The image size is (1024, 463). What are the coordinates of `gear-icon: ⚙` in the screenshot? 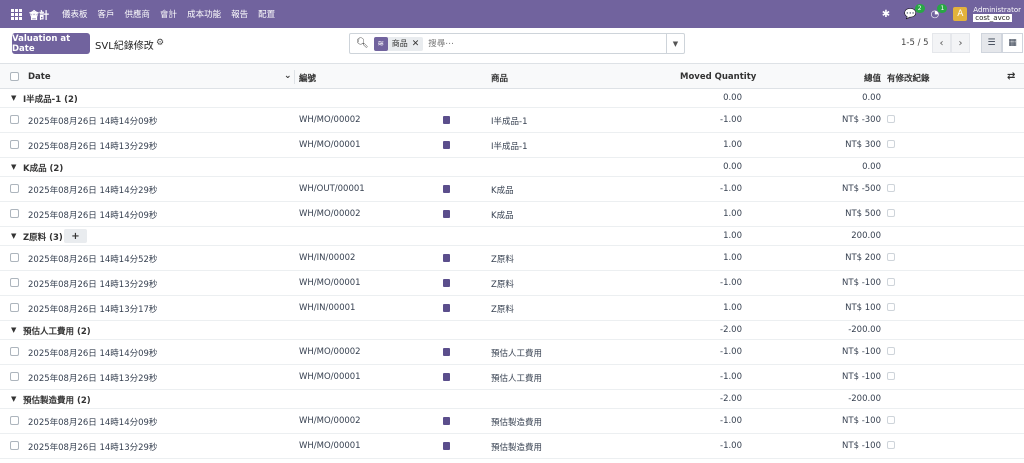 It's located at (160, 43).